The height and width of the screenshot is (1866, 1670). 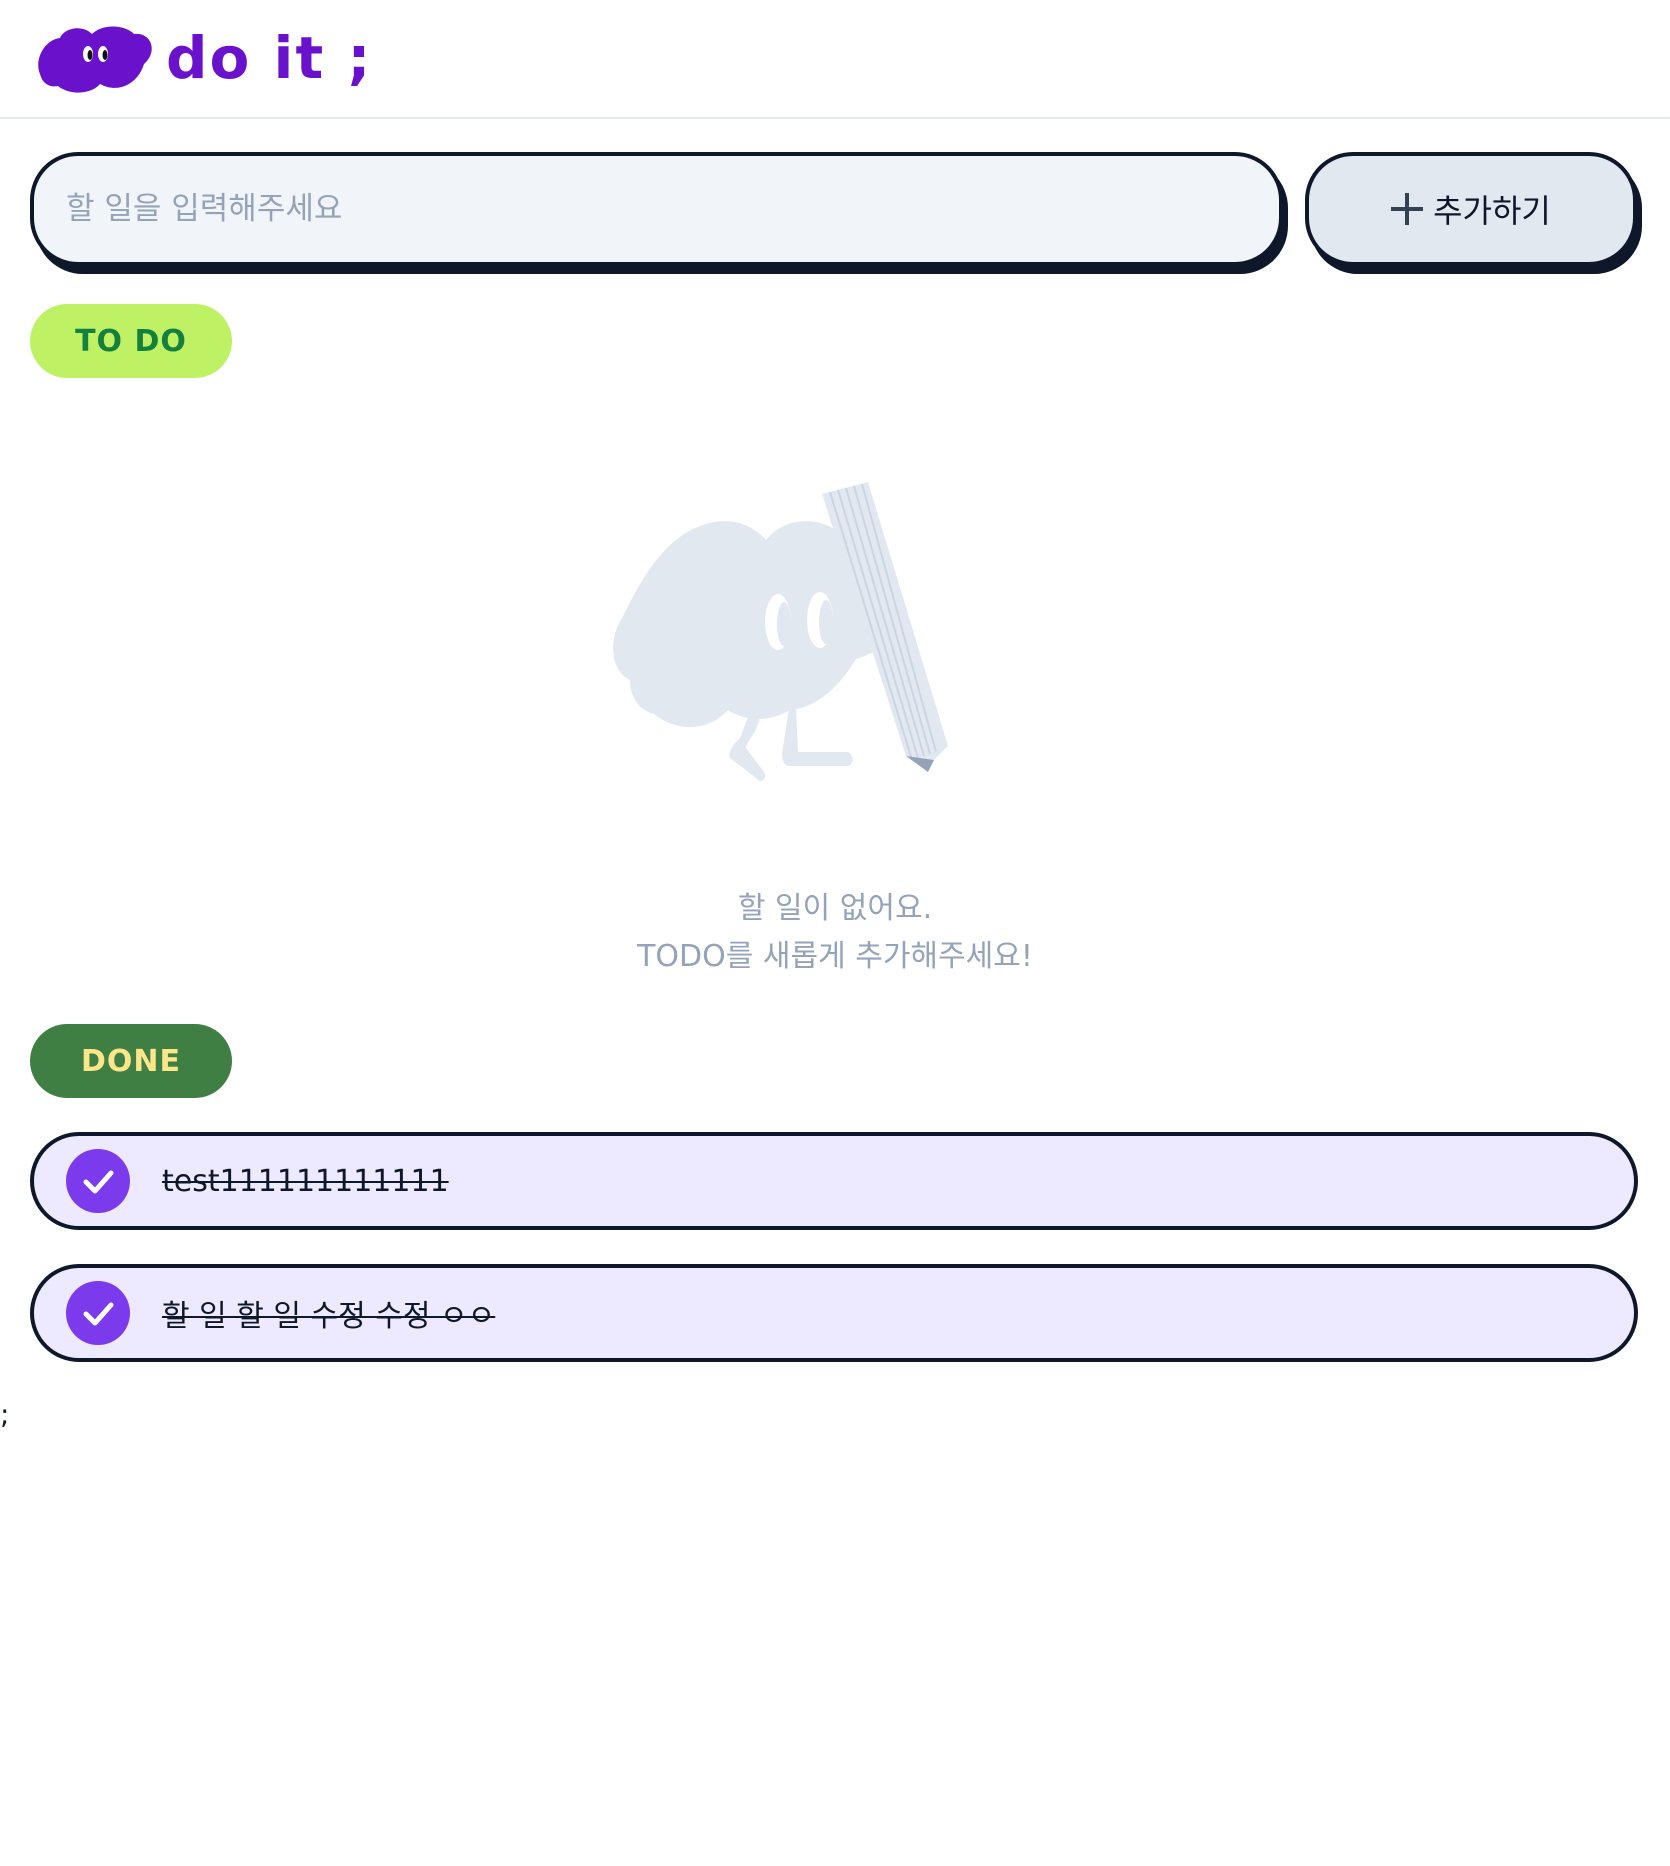 What do you see at coordinates (835, 933) in the screenshot?
I see `empty-state-message: 할 일이 없어요. TODO를 새롭게 추가해주세요!` at bounding box center [835, 933].